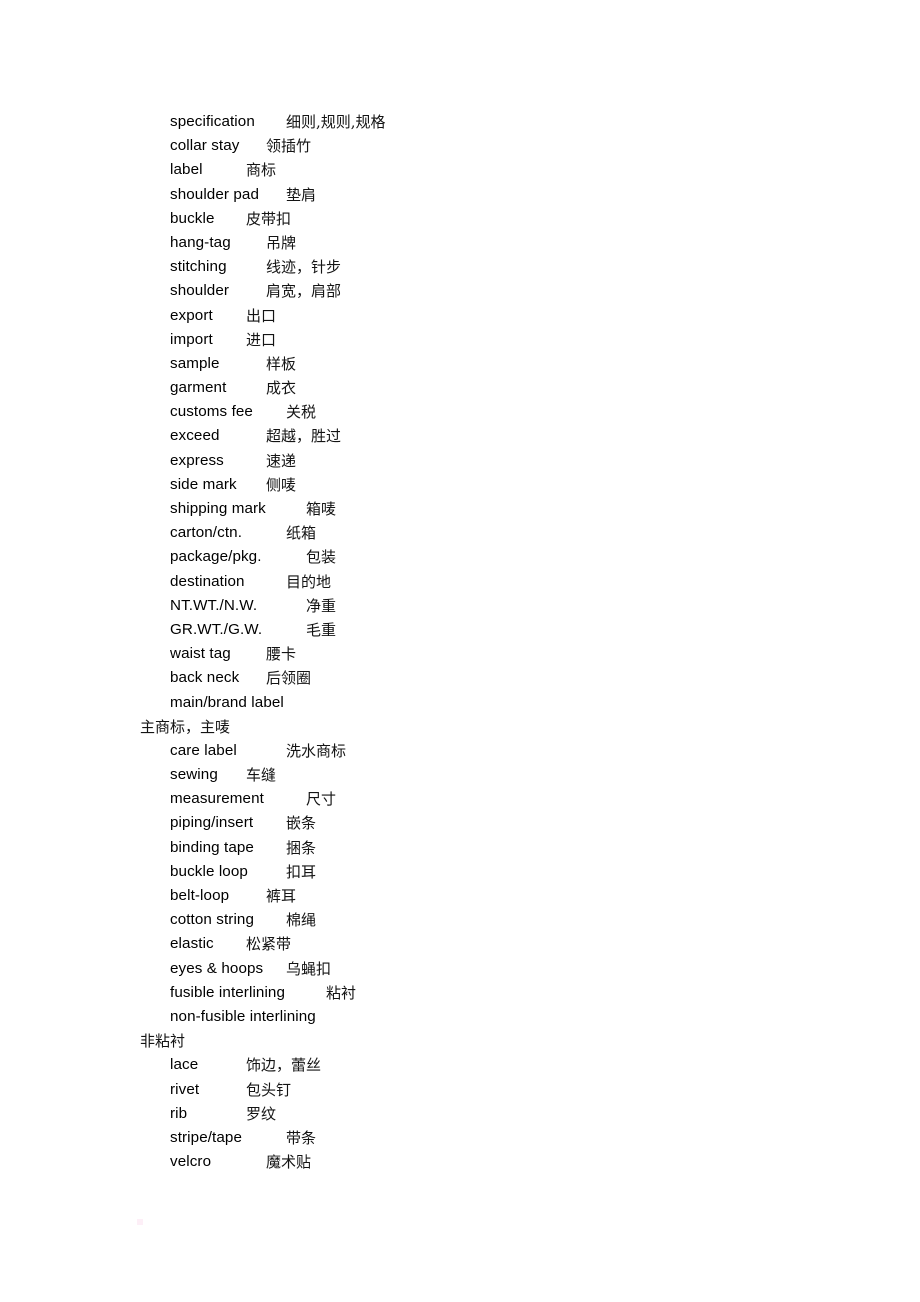 This screenshot has width=920, height=1302. I want to click on glossary-translation: 松紧带, so click(269, 944).